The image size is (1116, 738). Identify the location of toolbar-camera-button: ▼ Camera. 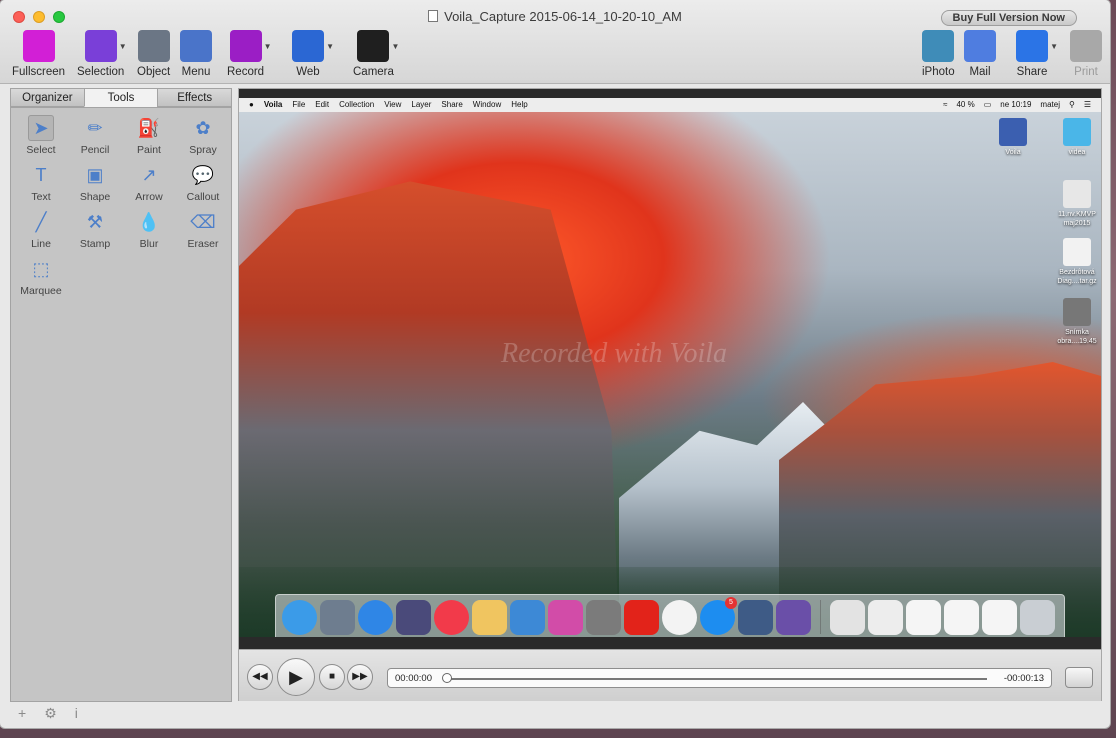
(376, 54).